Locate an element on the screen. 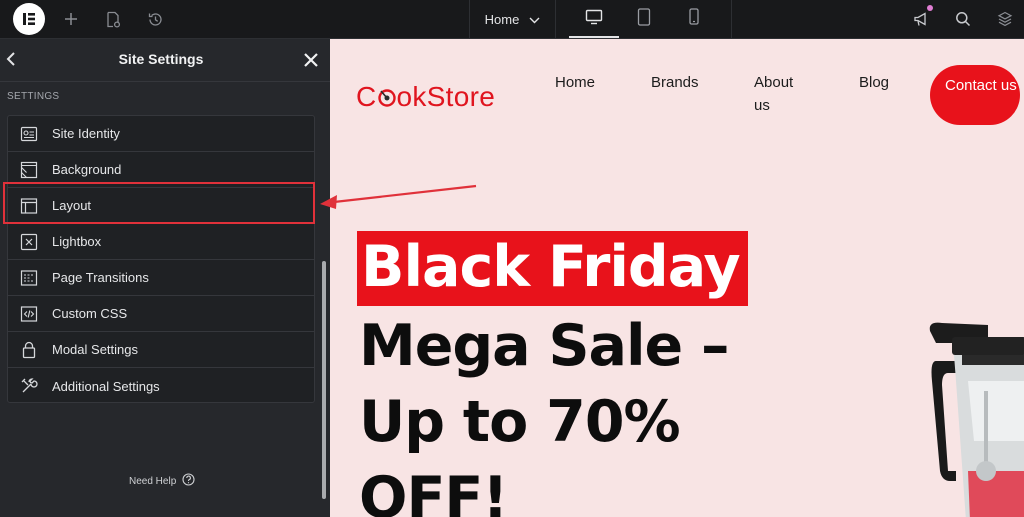 The width and height of the screenshot is (1024, 517). section-label: SETTINGS is located at coordinates (33, 96).